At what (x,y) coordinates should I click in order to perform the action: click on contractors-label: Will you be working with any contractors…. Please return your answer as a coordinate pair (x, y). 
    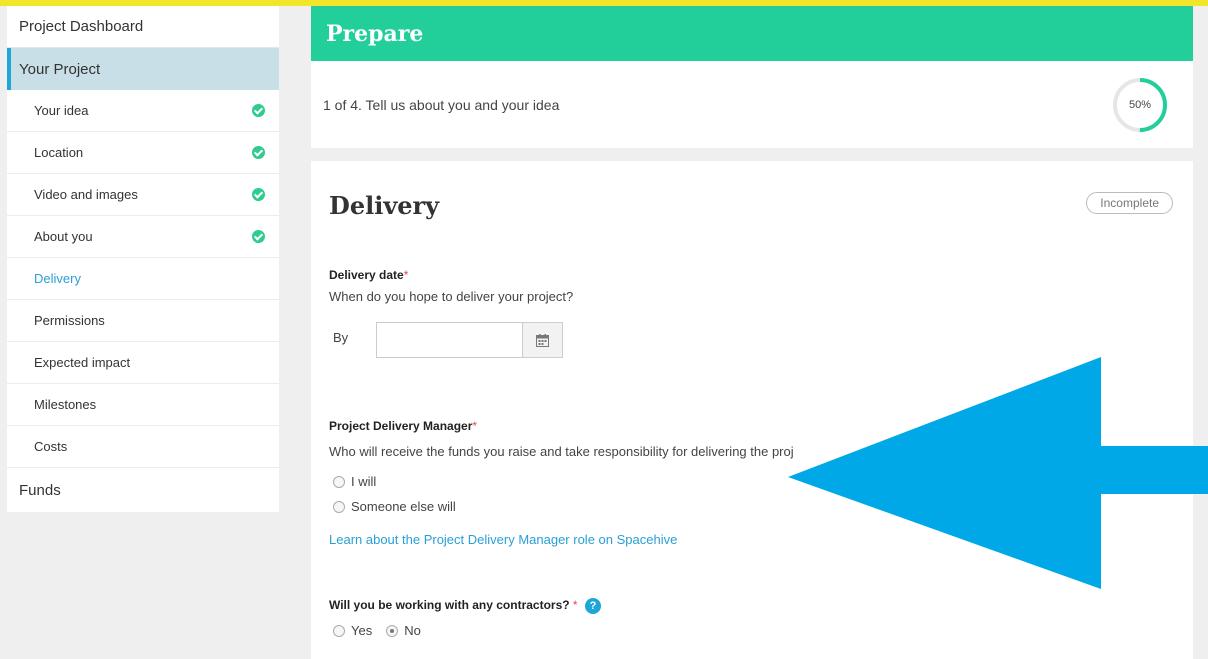
    Looking at the image, I should click on (465, 606).